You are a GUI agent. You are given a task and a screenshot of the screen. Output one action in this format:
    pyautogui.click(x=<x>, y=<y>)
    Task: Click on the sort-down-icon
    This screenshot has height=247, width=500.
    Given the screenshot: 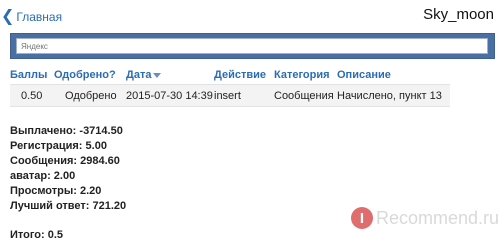 What is the action you would take?
    pyautogui.click(x=157, y=75)
    